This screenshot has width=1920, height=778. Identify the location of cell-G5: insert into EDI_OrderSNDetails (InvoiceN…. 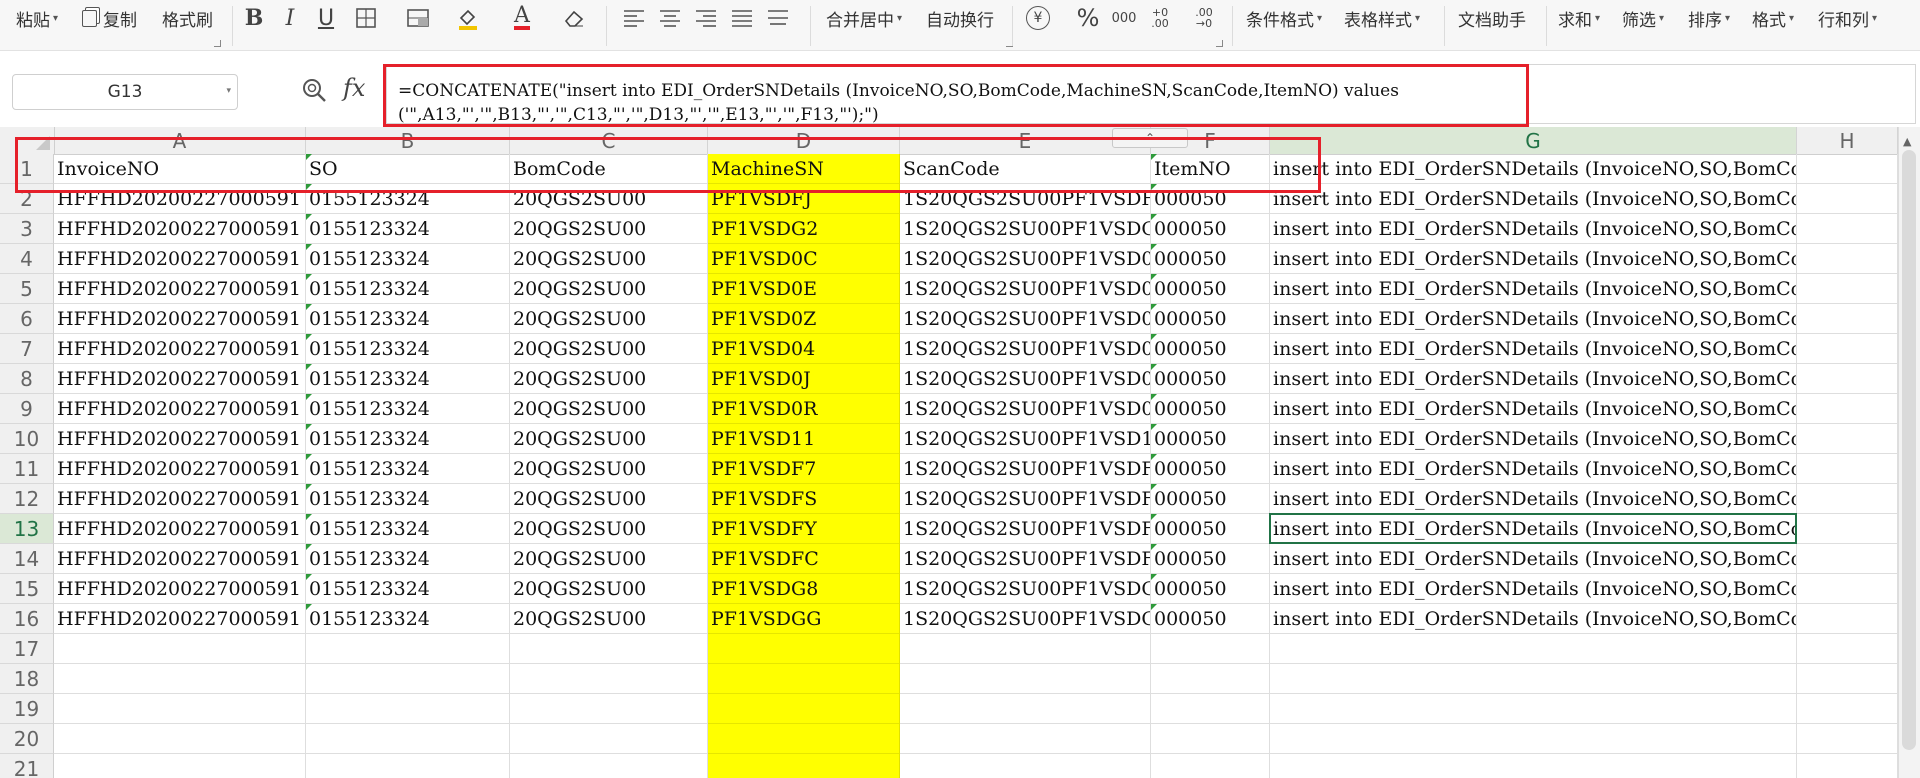
(1533, 289).